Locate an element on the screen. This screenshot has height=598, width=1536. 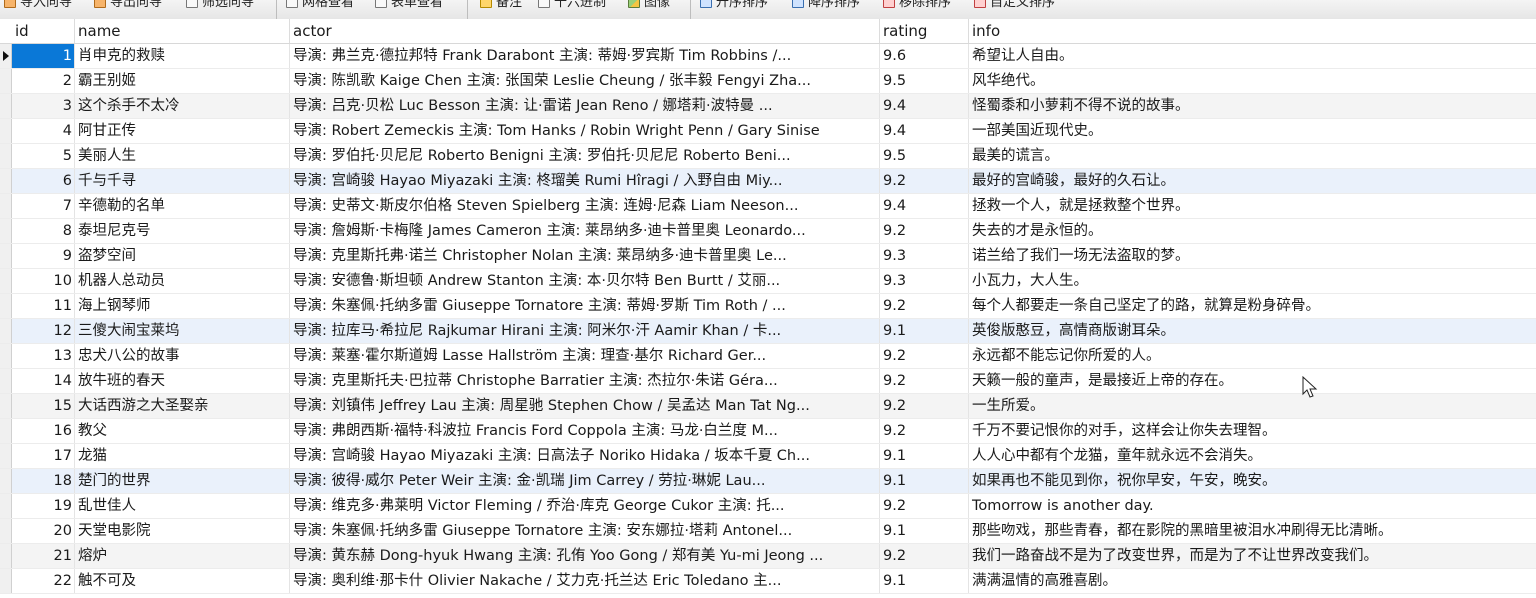
cell-name: 霸王别姬 is located at coordinates (182, 81).